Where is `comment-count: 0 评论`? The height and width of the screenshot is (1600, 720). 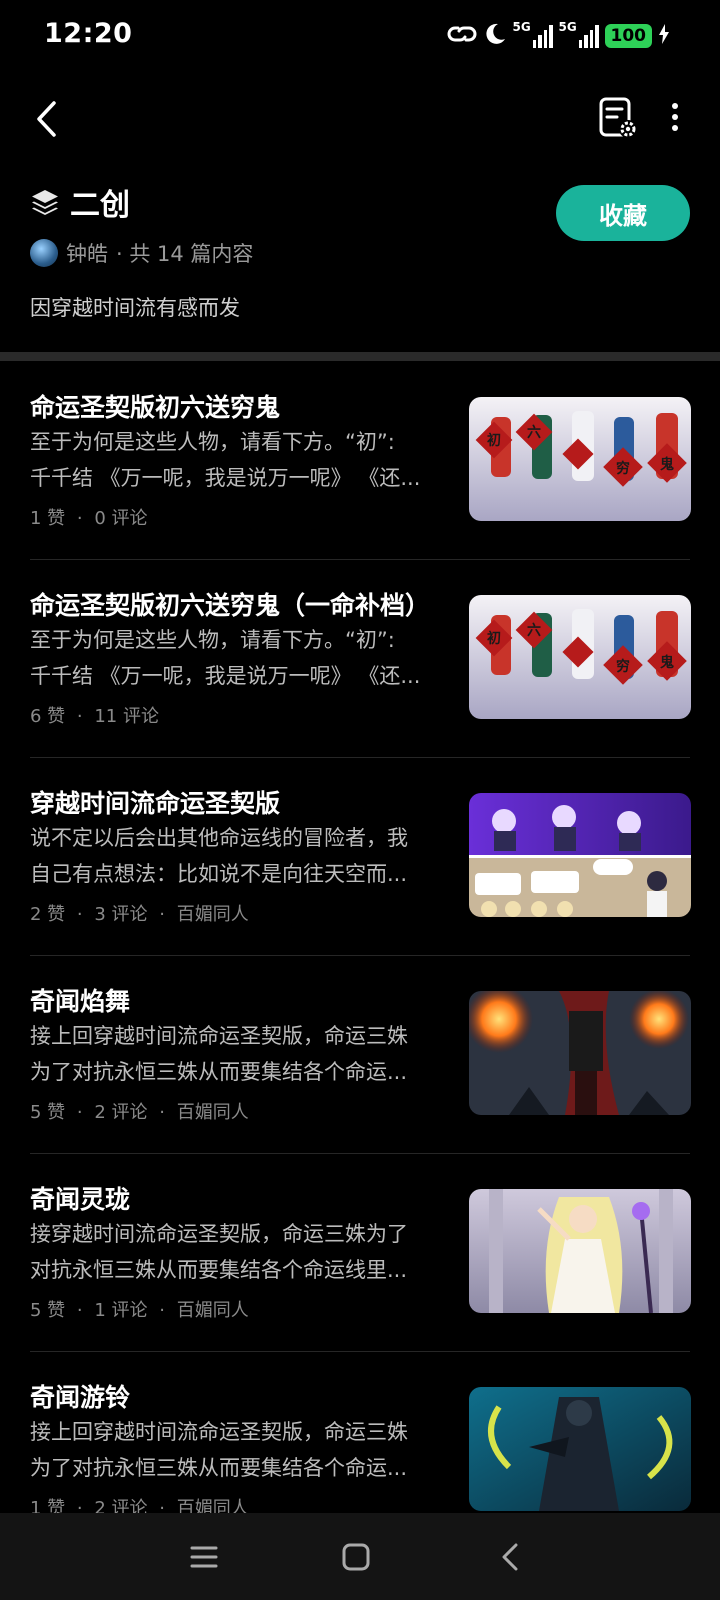 comment-count: 0 评论 is located at coordinates (121, 518).